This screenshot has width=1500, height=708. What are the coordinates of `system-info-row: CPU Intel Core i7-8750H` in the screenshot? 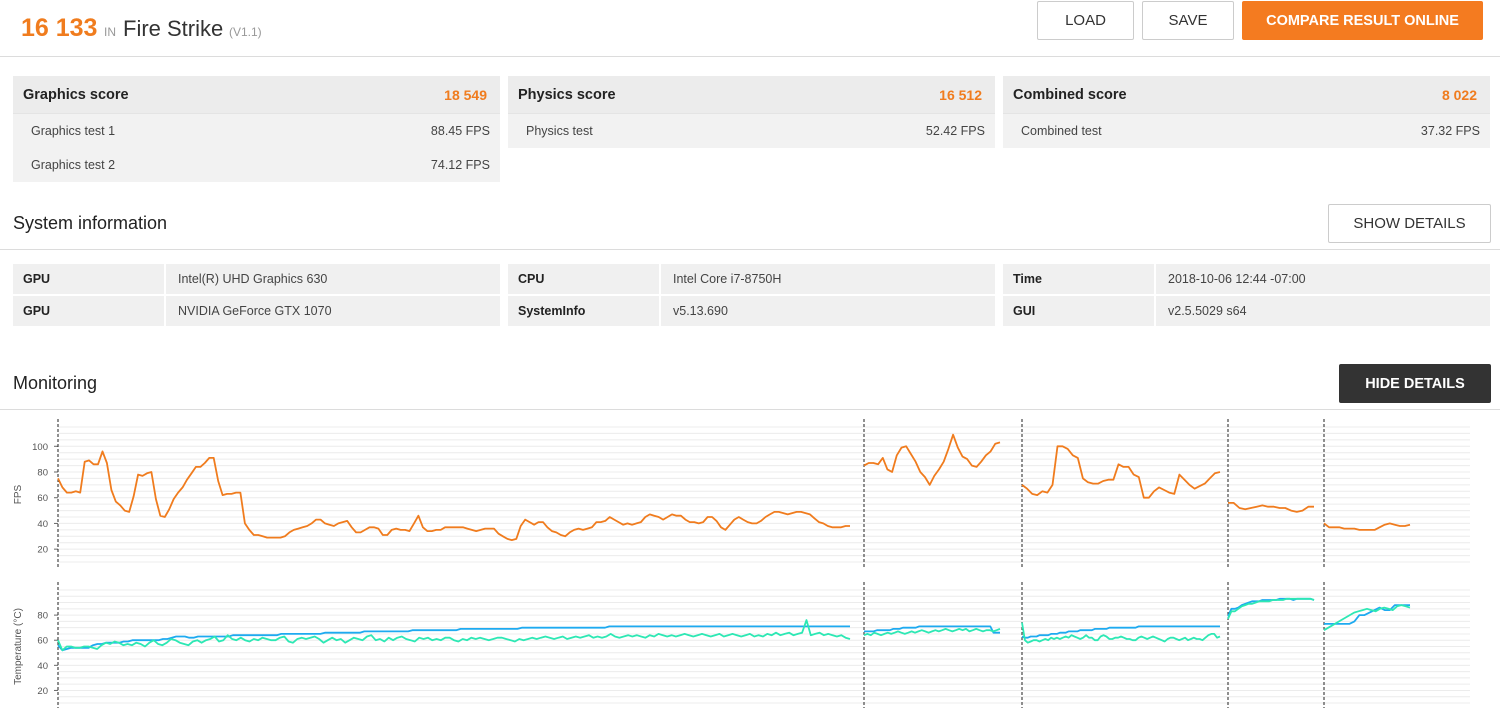 It's located at (751, 279).